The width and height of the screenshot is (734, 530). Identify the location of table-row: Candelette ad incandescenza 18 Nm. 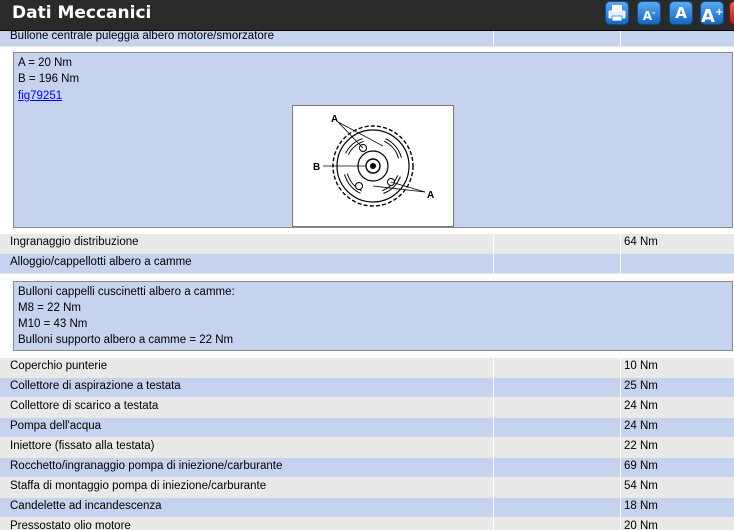
(367, 508).